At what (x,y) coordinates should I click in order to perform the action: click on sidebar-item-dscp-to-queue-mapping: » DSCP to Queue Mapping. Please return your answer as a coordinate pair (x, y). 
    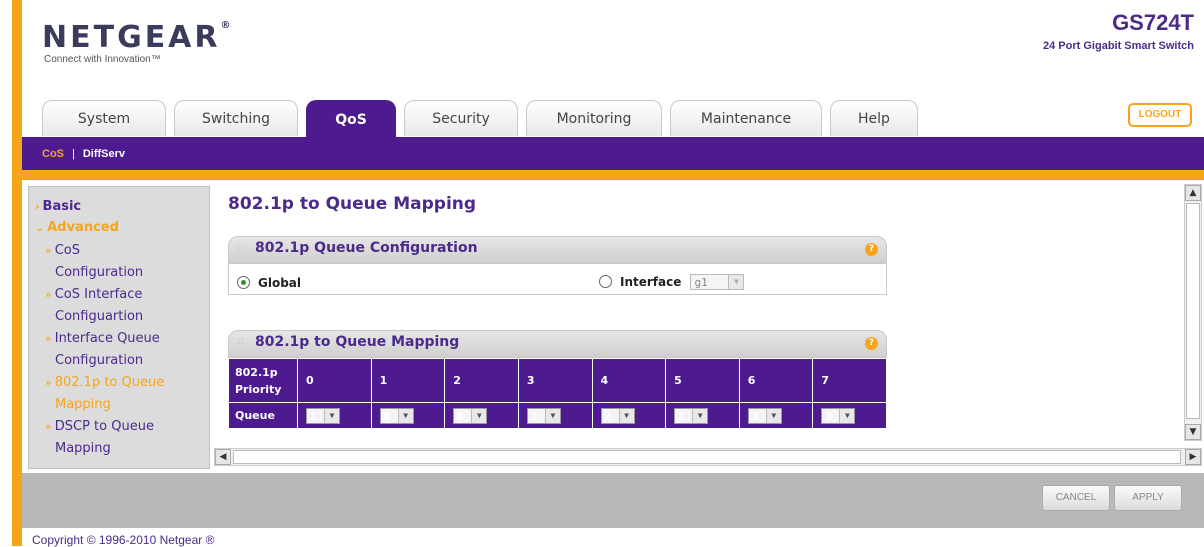
    Looking at the image, I should click on (99, 438).